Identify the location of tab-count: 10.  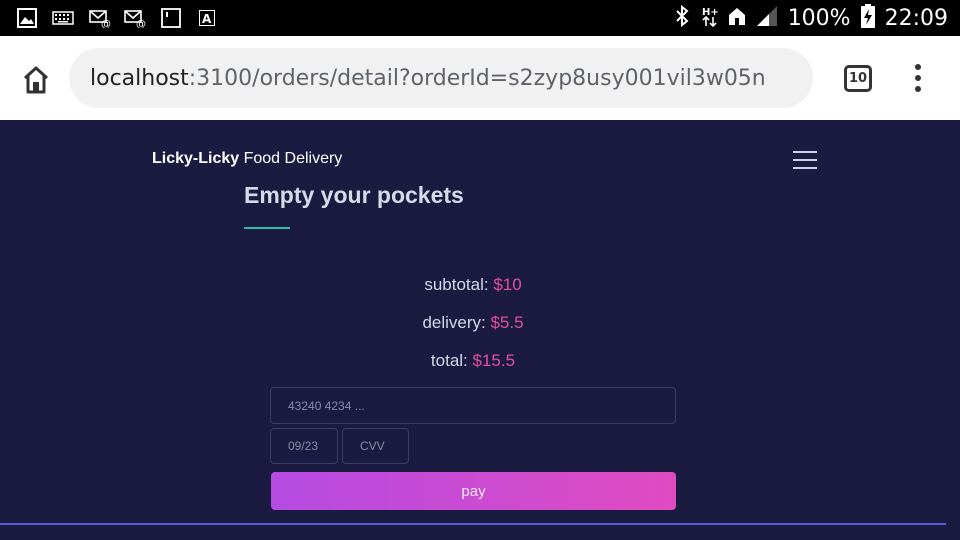
(858, 78).